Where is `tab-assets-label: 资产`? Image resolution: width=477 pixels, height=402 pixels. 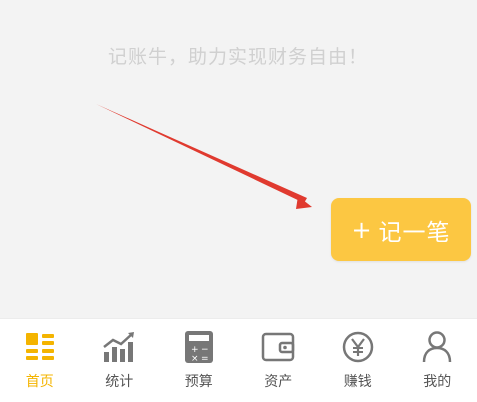 tab-assets-label: 资产 is located at coordinates (278, 382).